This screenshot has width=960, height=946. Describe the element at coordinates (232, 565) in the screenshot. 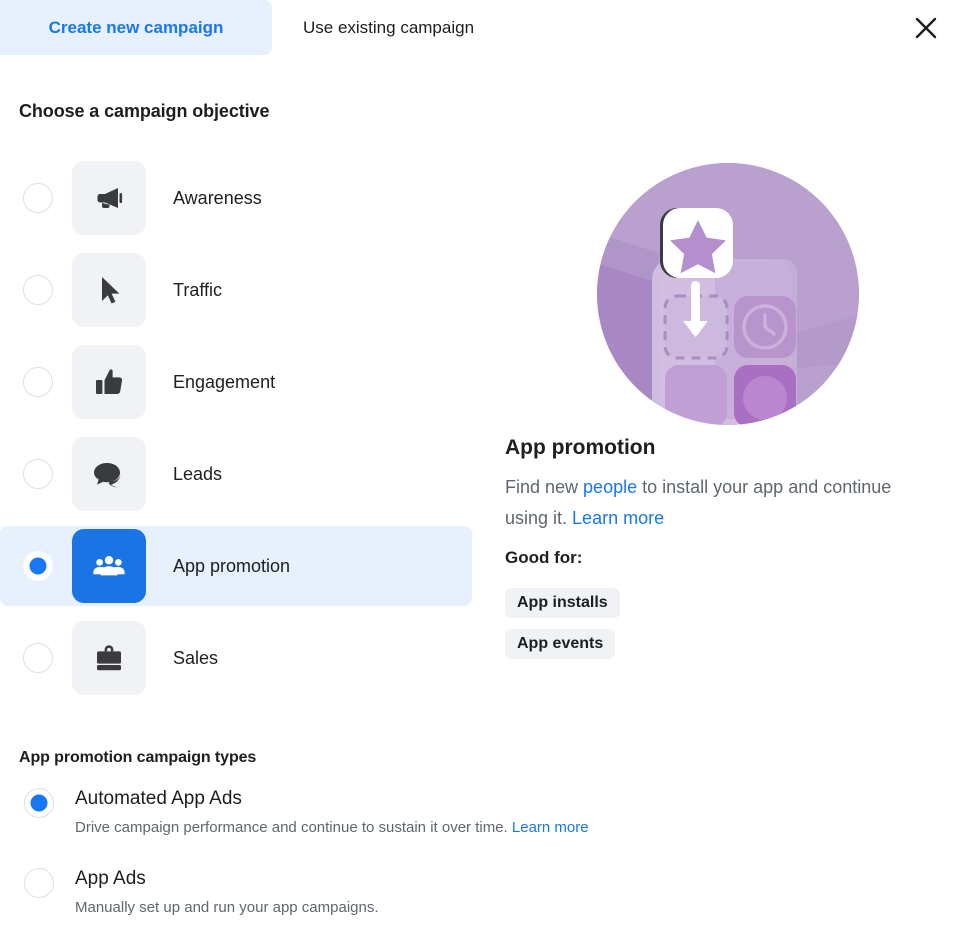

I see `objective-label-app-promotion: App promotion` at that location.